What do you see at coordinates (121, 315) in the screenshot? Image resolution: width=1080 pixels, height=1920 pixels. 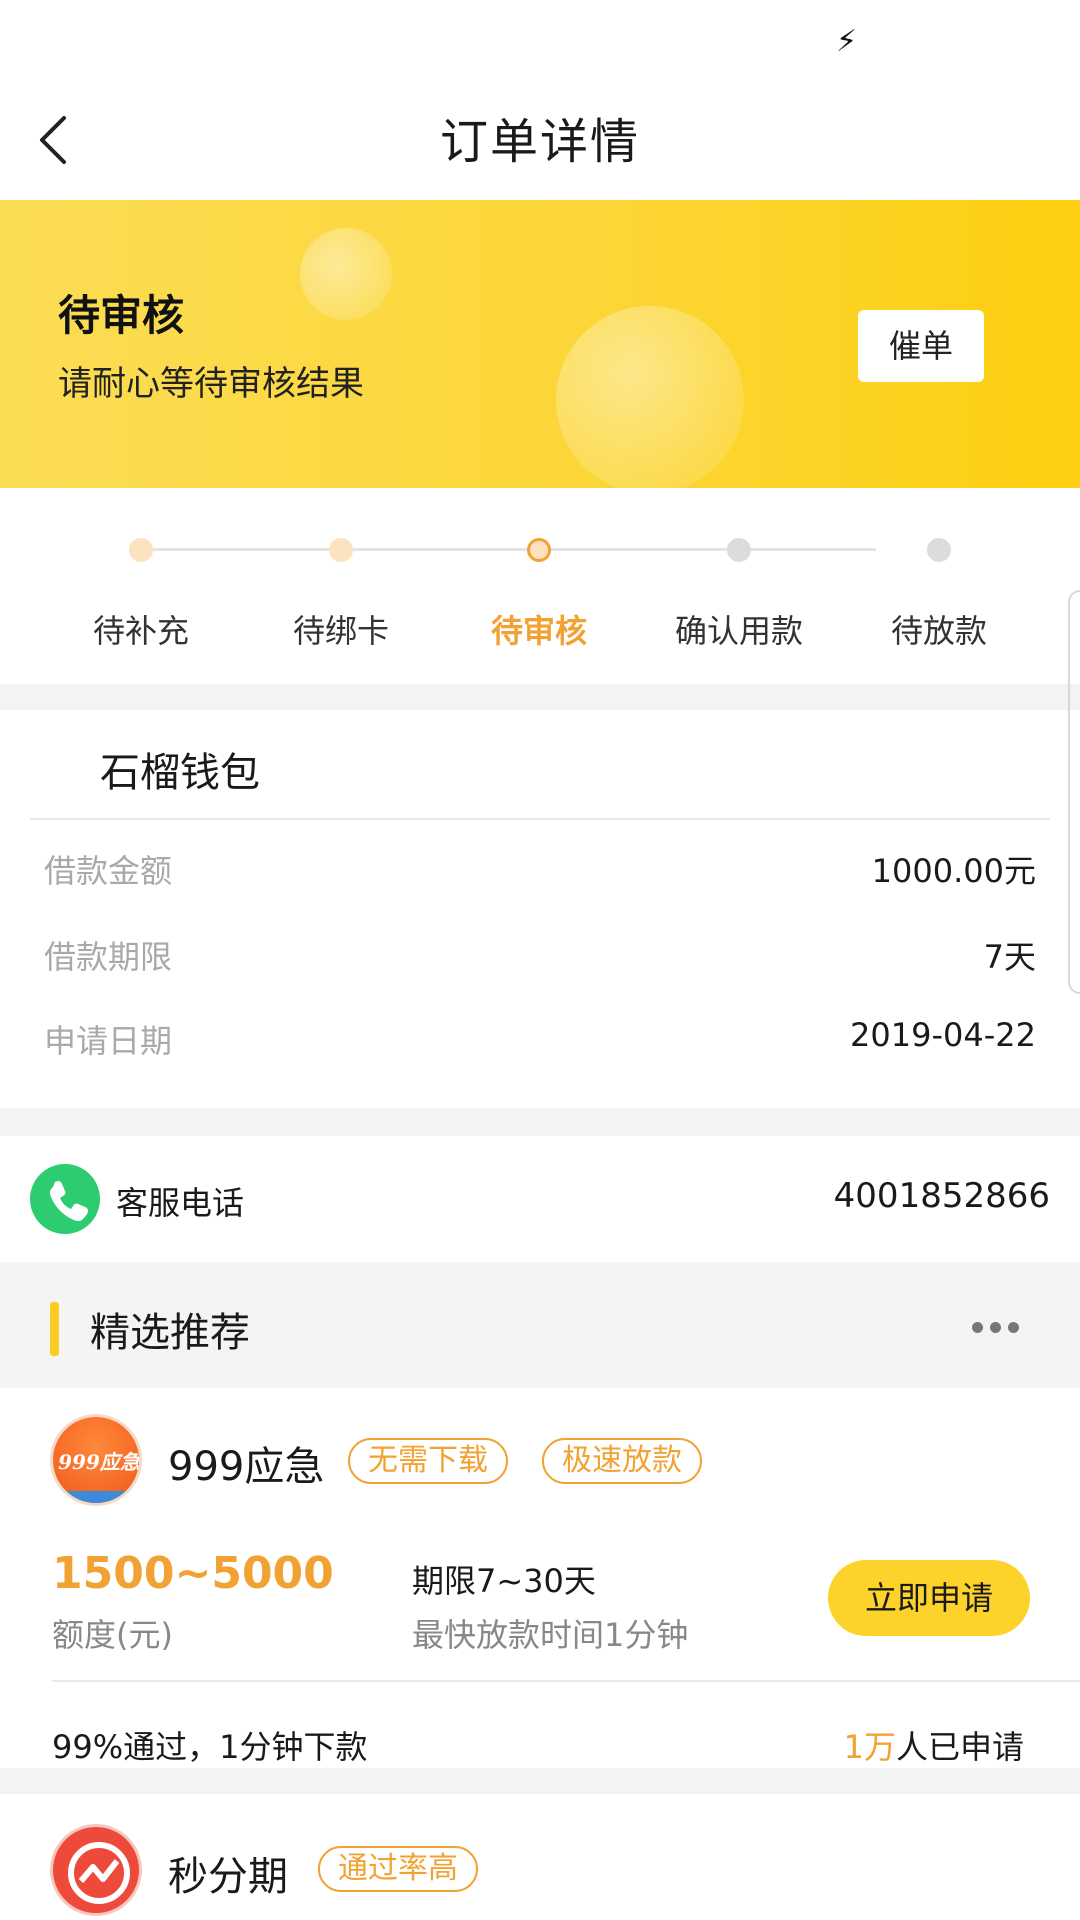 I see `order-status: 待审核` at bounding box center [121, 315].